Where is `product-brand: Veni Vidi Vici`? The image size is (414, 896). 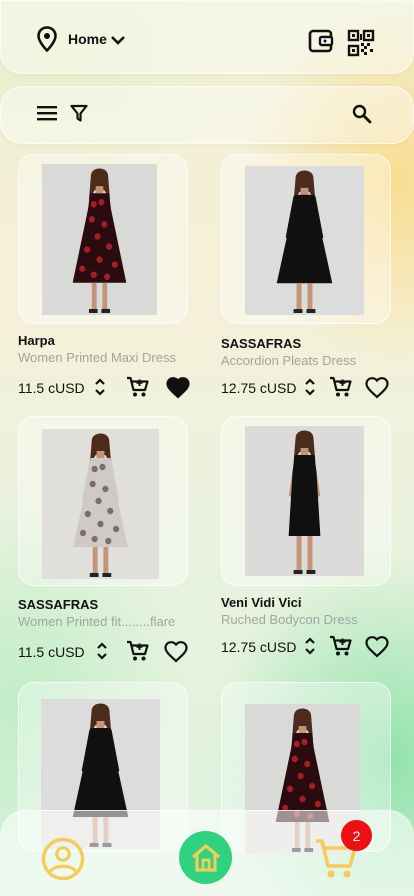
product-brand: Veni Vidi Vici is located at coordinates (261, 602).